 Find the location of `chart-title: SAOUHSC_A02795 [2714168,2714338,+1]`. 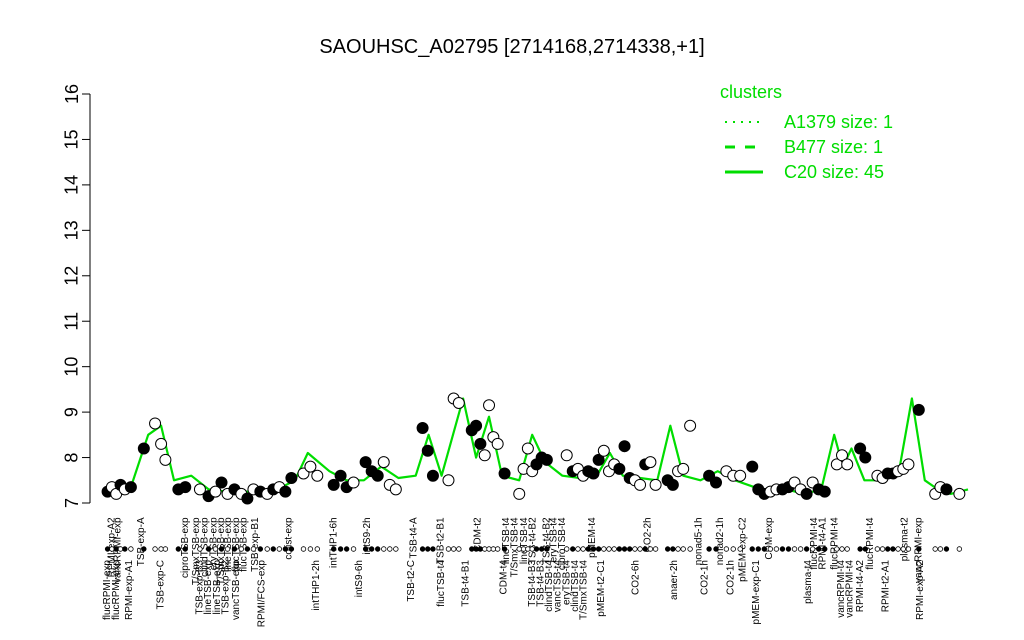

chart-title: SAOUHSC_A02795 [2714168,2714338,+1] is located at coordinates (511, 47).